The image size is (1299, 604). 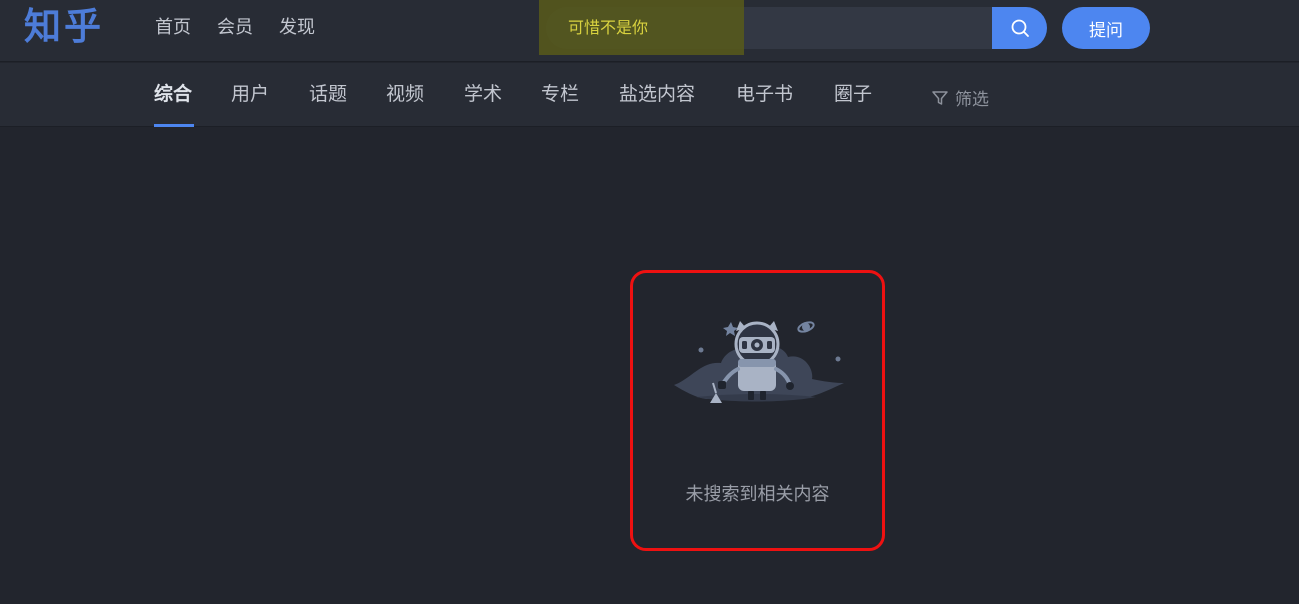 What do you see at coordinates (560, 94) in the screenshot?
I see `tab-columns: 专栏` at bounding box center [560, 94].